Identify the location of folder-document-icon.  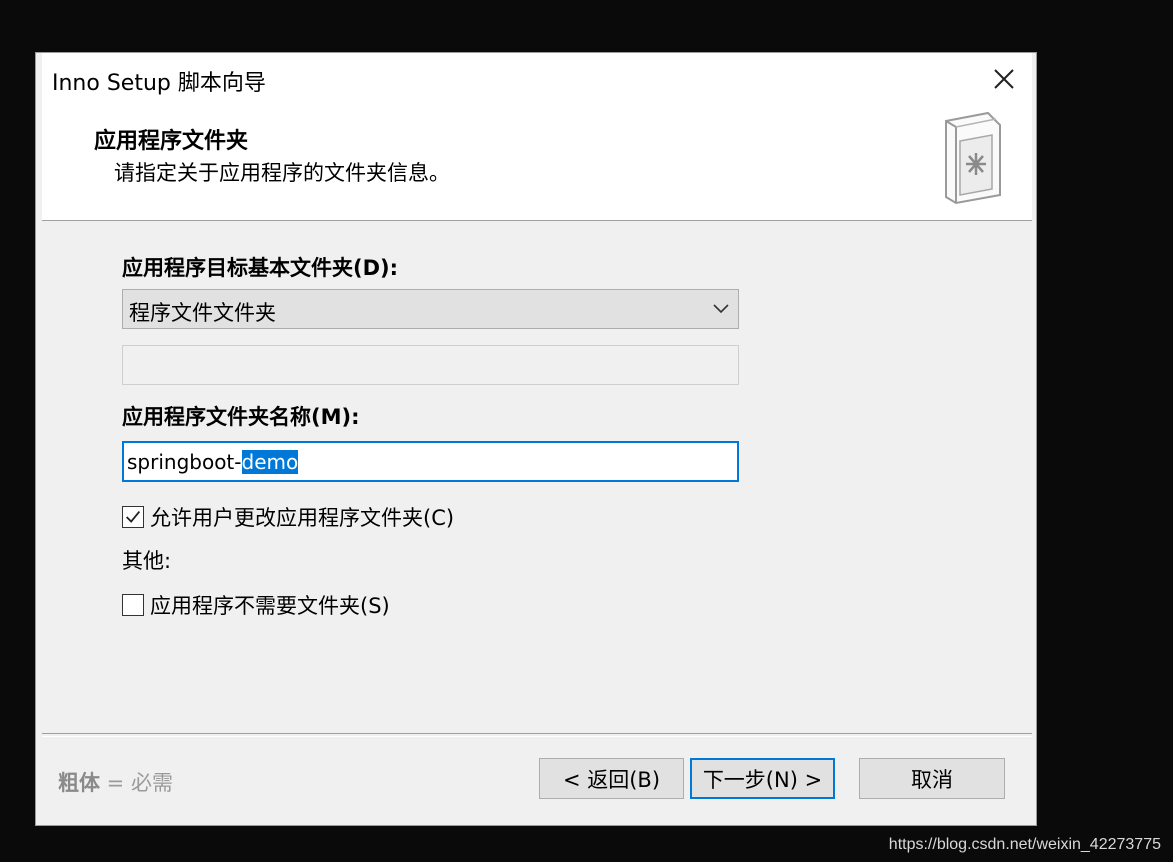
(973, 158).